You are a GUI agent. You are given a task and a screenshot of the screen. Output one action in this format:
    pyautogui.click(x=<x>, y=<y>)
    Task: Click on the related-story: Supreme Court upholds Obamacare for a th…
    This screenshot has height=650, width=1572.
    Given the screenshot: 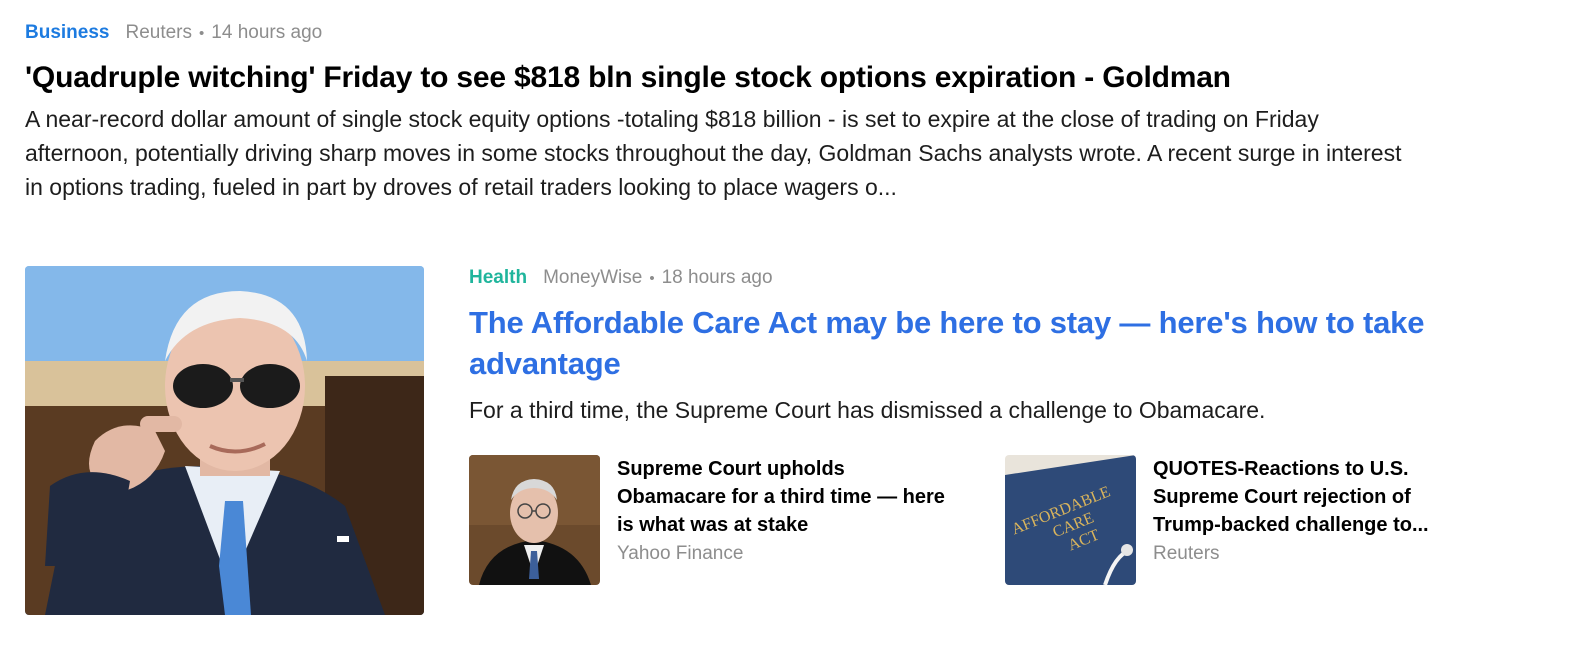 What is the action you would take?
    pyautogui.click(x=708, y=520)
    